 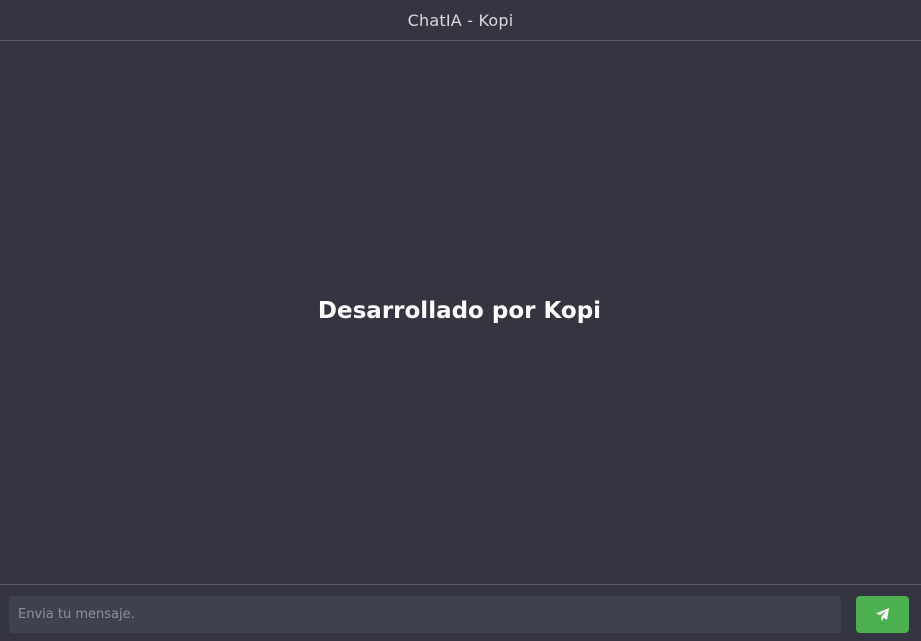 I want to click on app-header: ChatIA - Kopi, so click(x=460, y=20).